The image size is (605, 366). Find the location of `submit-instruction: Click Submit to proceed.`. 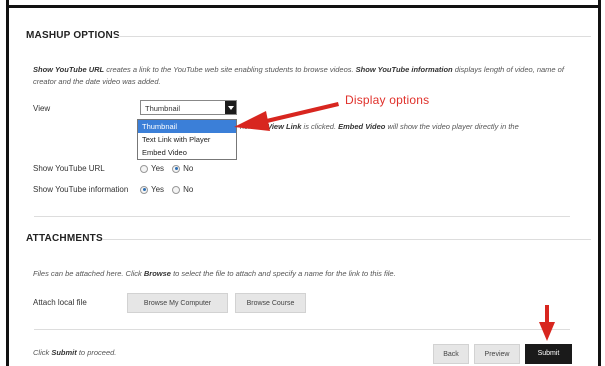

submit-instruction: Click Submit to proceed. is located at coordinates (74, 353).